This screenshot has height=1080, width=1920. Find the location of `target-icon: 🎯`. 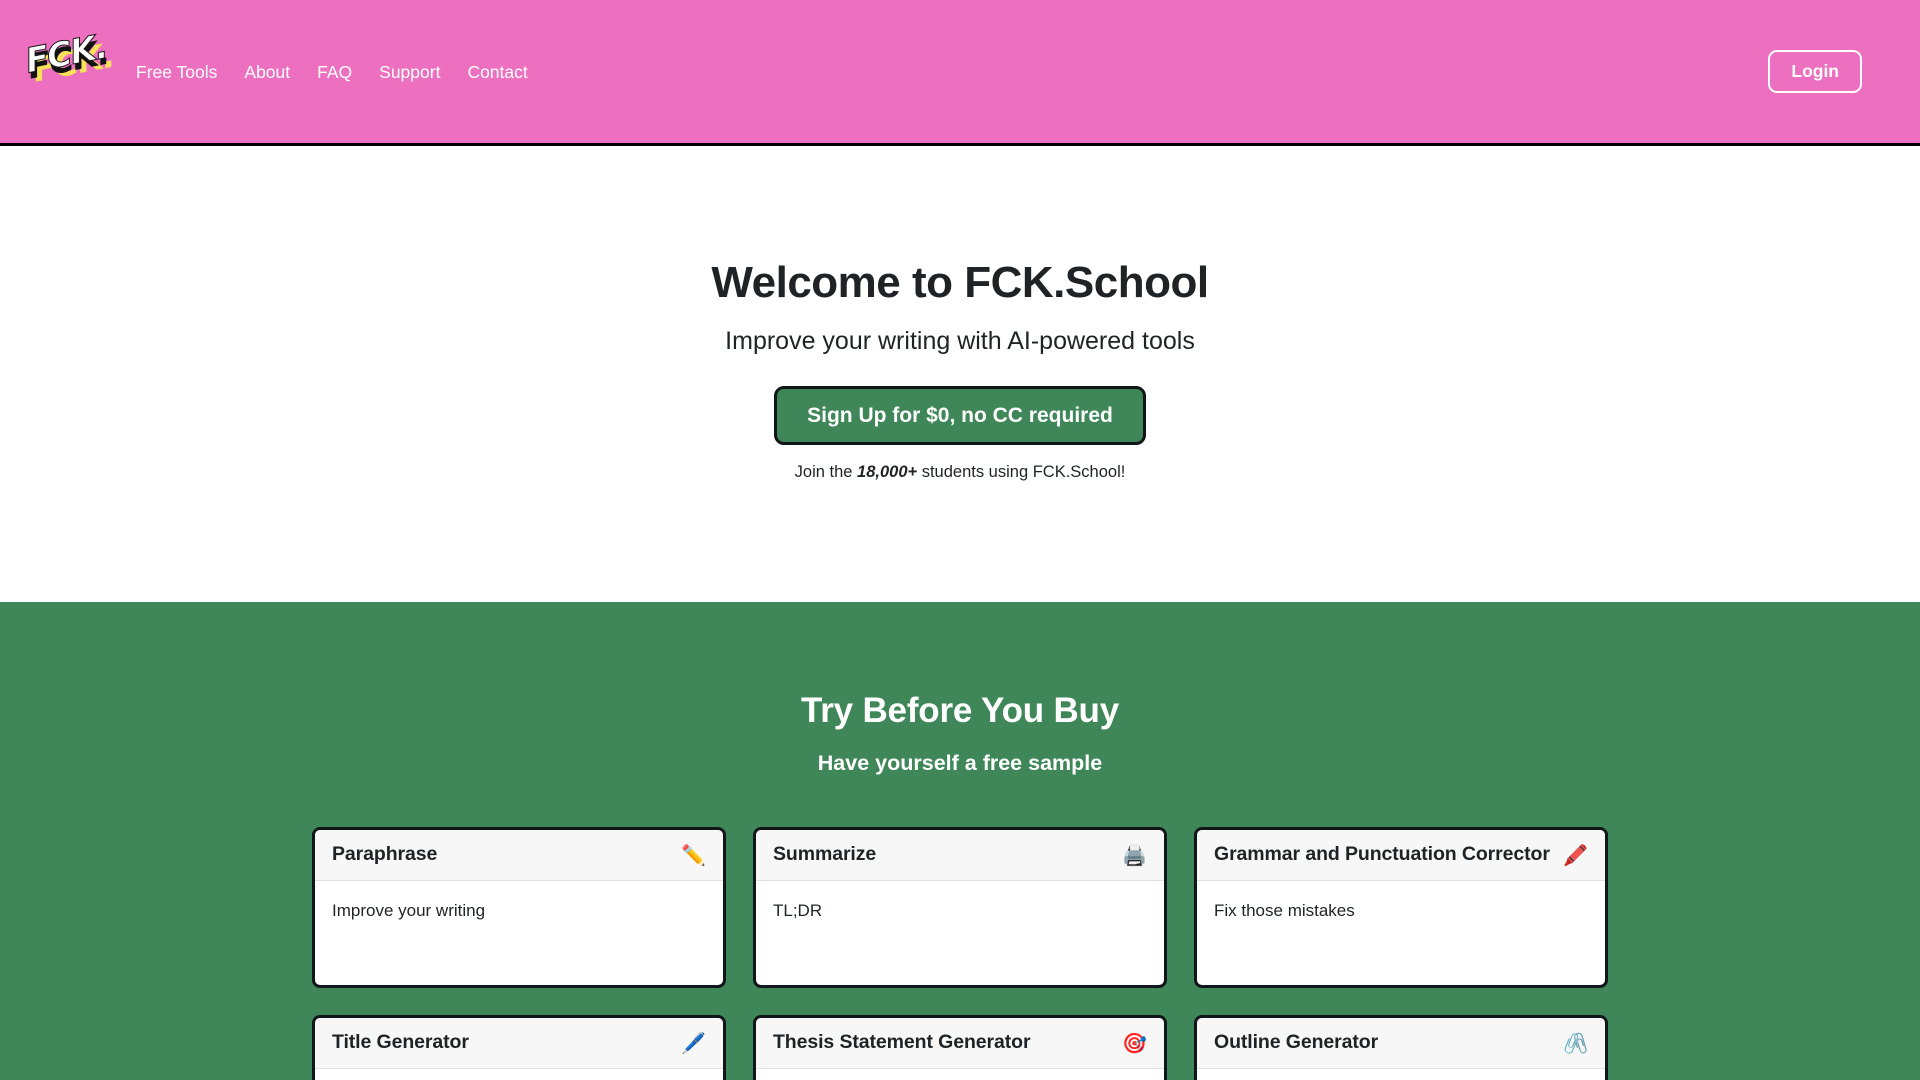

target-icon: 🎯 is located at coordinates (1134, 1043).